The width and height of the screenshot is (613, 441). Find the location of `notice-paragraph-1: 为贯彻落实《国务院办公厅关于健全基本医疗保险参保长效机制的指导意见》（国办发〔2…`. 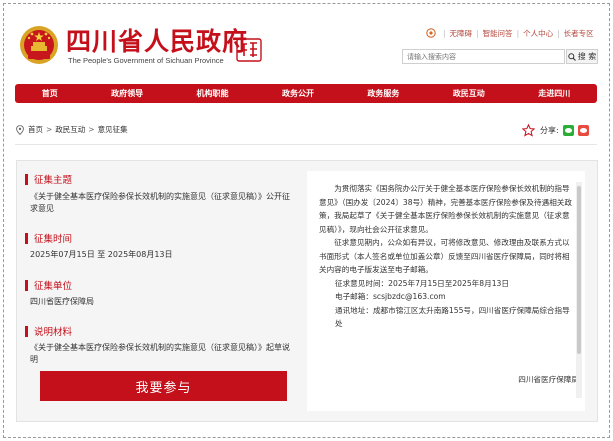

notice-paragraph-1: 为贯彻落实《国务院办公厅关于健全基本医疗保险参保长效机制的指导意见》（国办发〔2… is located at coordinates (445, 209).